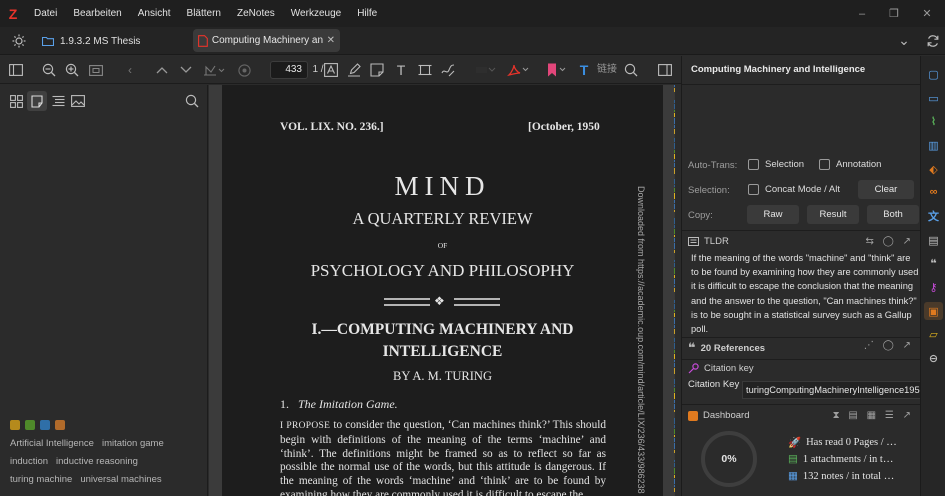 The height and width of the screenshot is (496, 945). I want to click on annotation-heatmap-strip, so click(674, 290).